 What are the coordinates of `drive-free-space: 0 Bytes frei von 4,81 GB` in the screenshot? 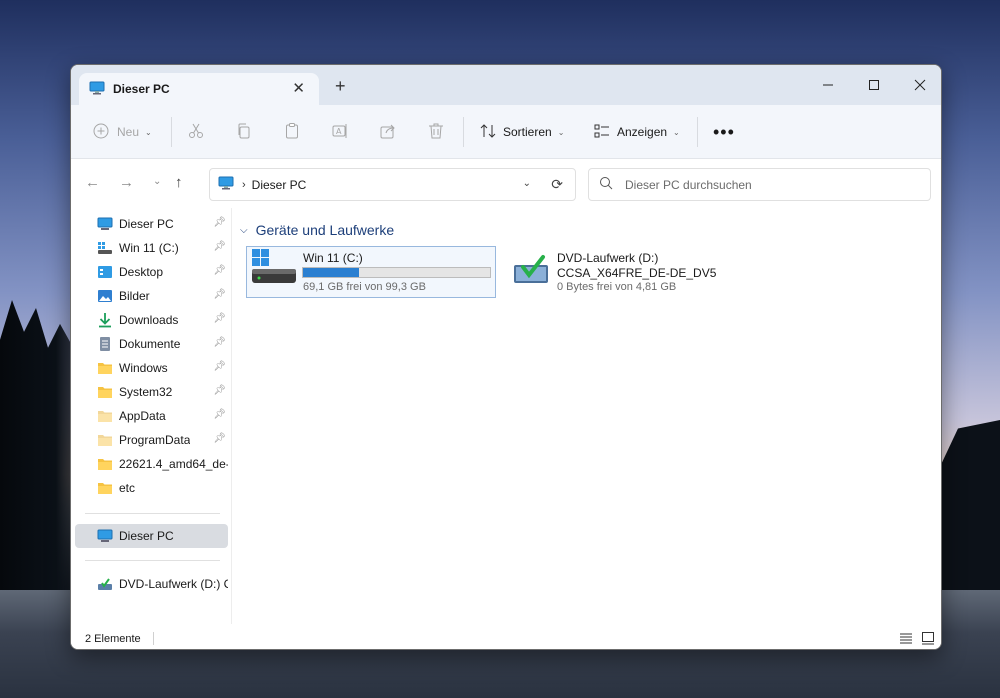 It's located at (617, 287).